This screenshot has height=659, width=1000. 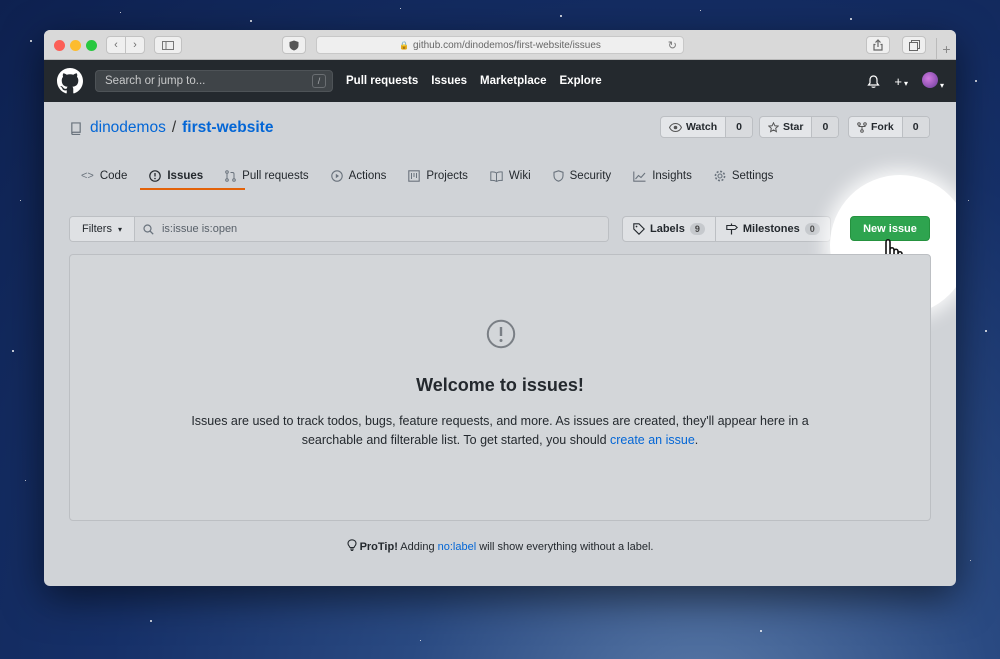 I want to click on repo-name-link: first-website, so click(x=227, y=128).